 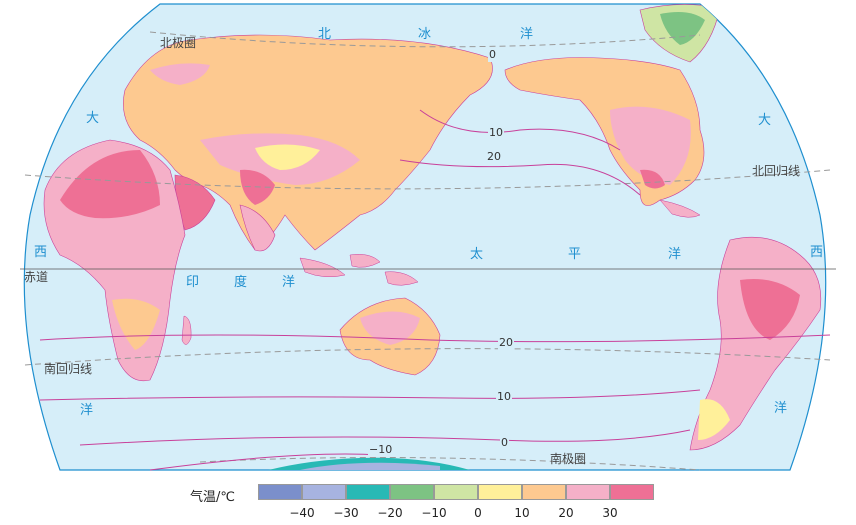 What do you see at coordinates (781, 408) in the screenshot?
I see `atlantic-right-label-3: 洋` at bounding box center [781, 408].